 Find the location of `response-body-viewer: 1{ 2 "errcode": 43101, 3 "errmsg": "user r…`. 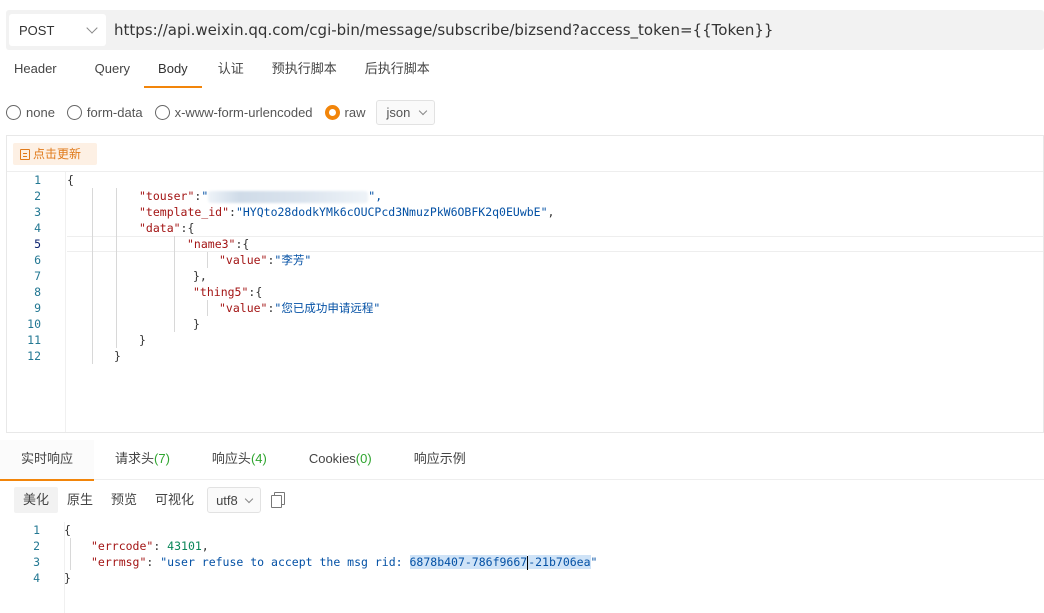

response-body-viewer: 1{ 2 "errcode": 43101, 3 "errmsg": "user r… is located at coordinates (525, 567).